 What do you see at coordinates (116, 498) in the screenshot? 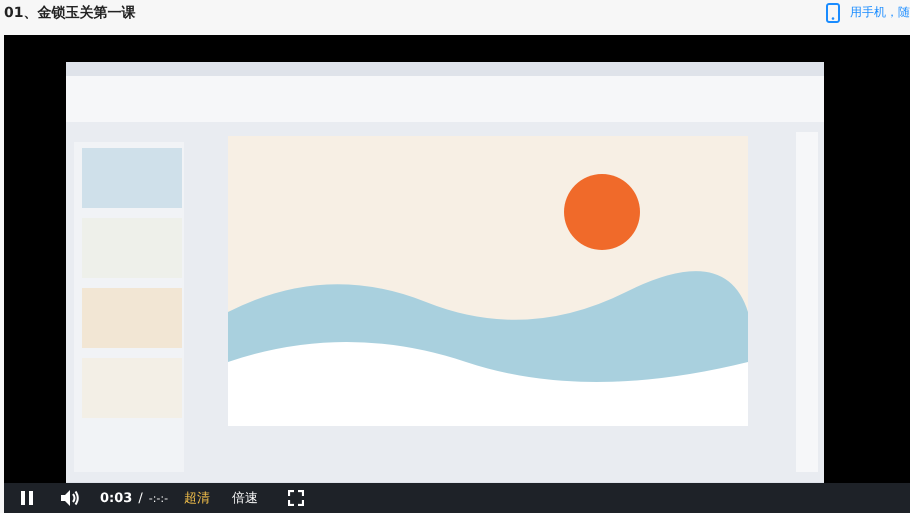
I see `current-time: 0:03` at bounding box center [116, 498].